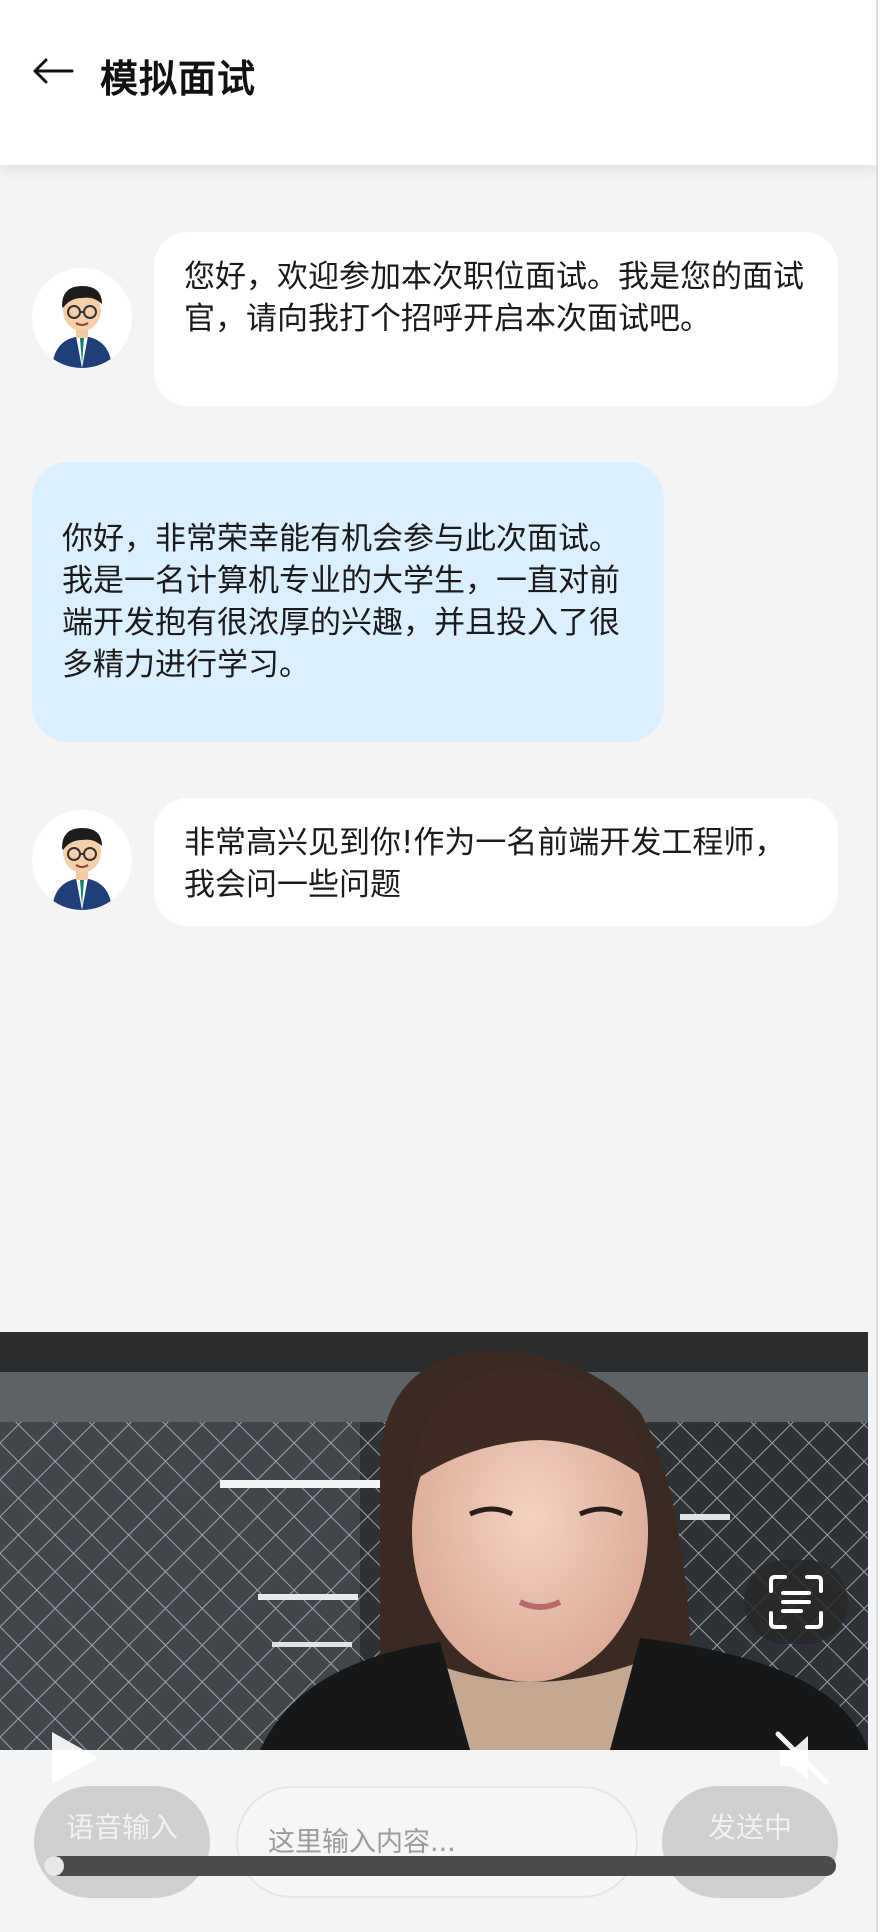 The image size is (892, 1932). Describe the element at coordinates (52, 71) in the screenshot. I see `back-arrow-icon` at that location.